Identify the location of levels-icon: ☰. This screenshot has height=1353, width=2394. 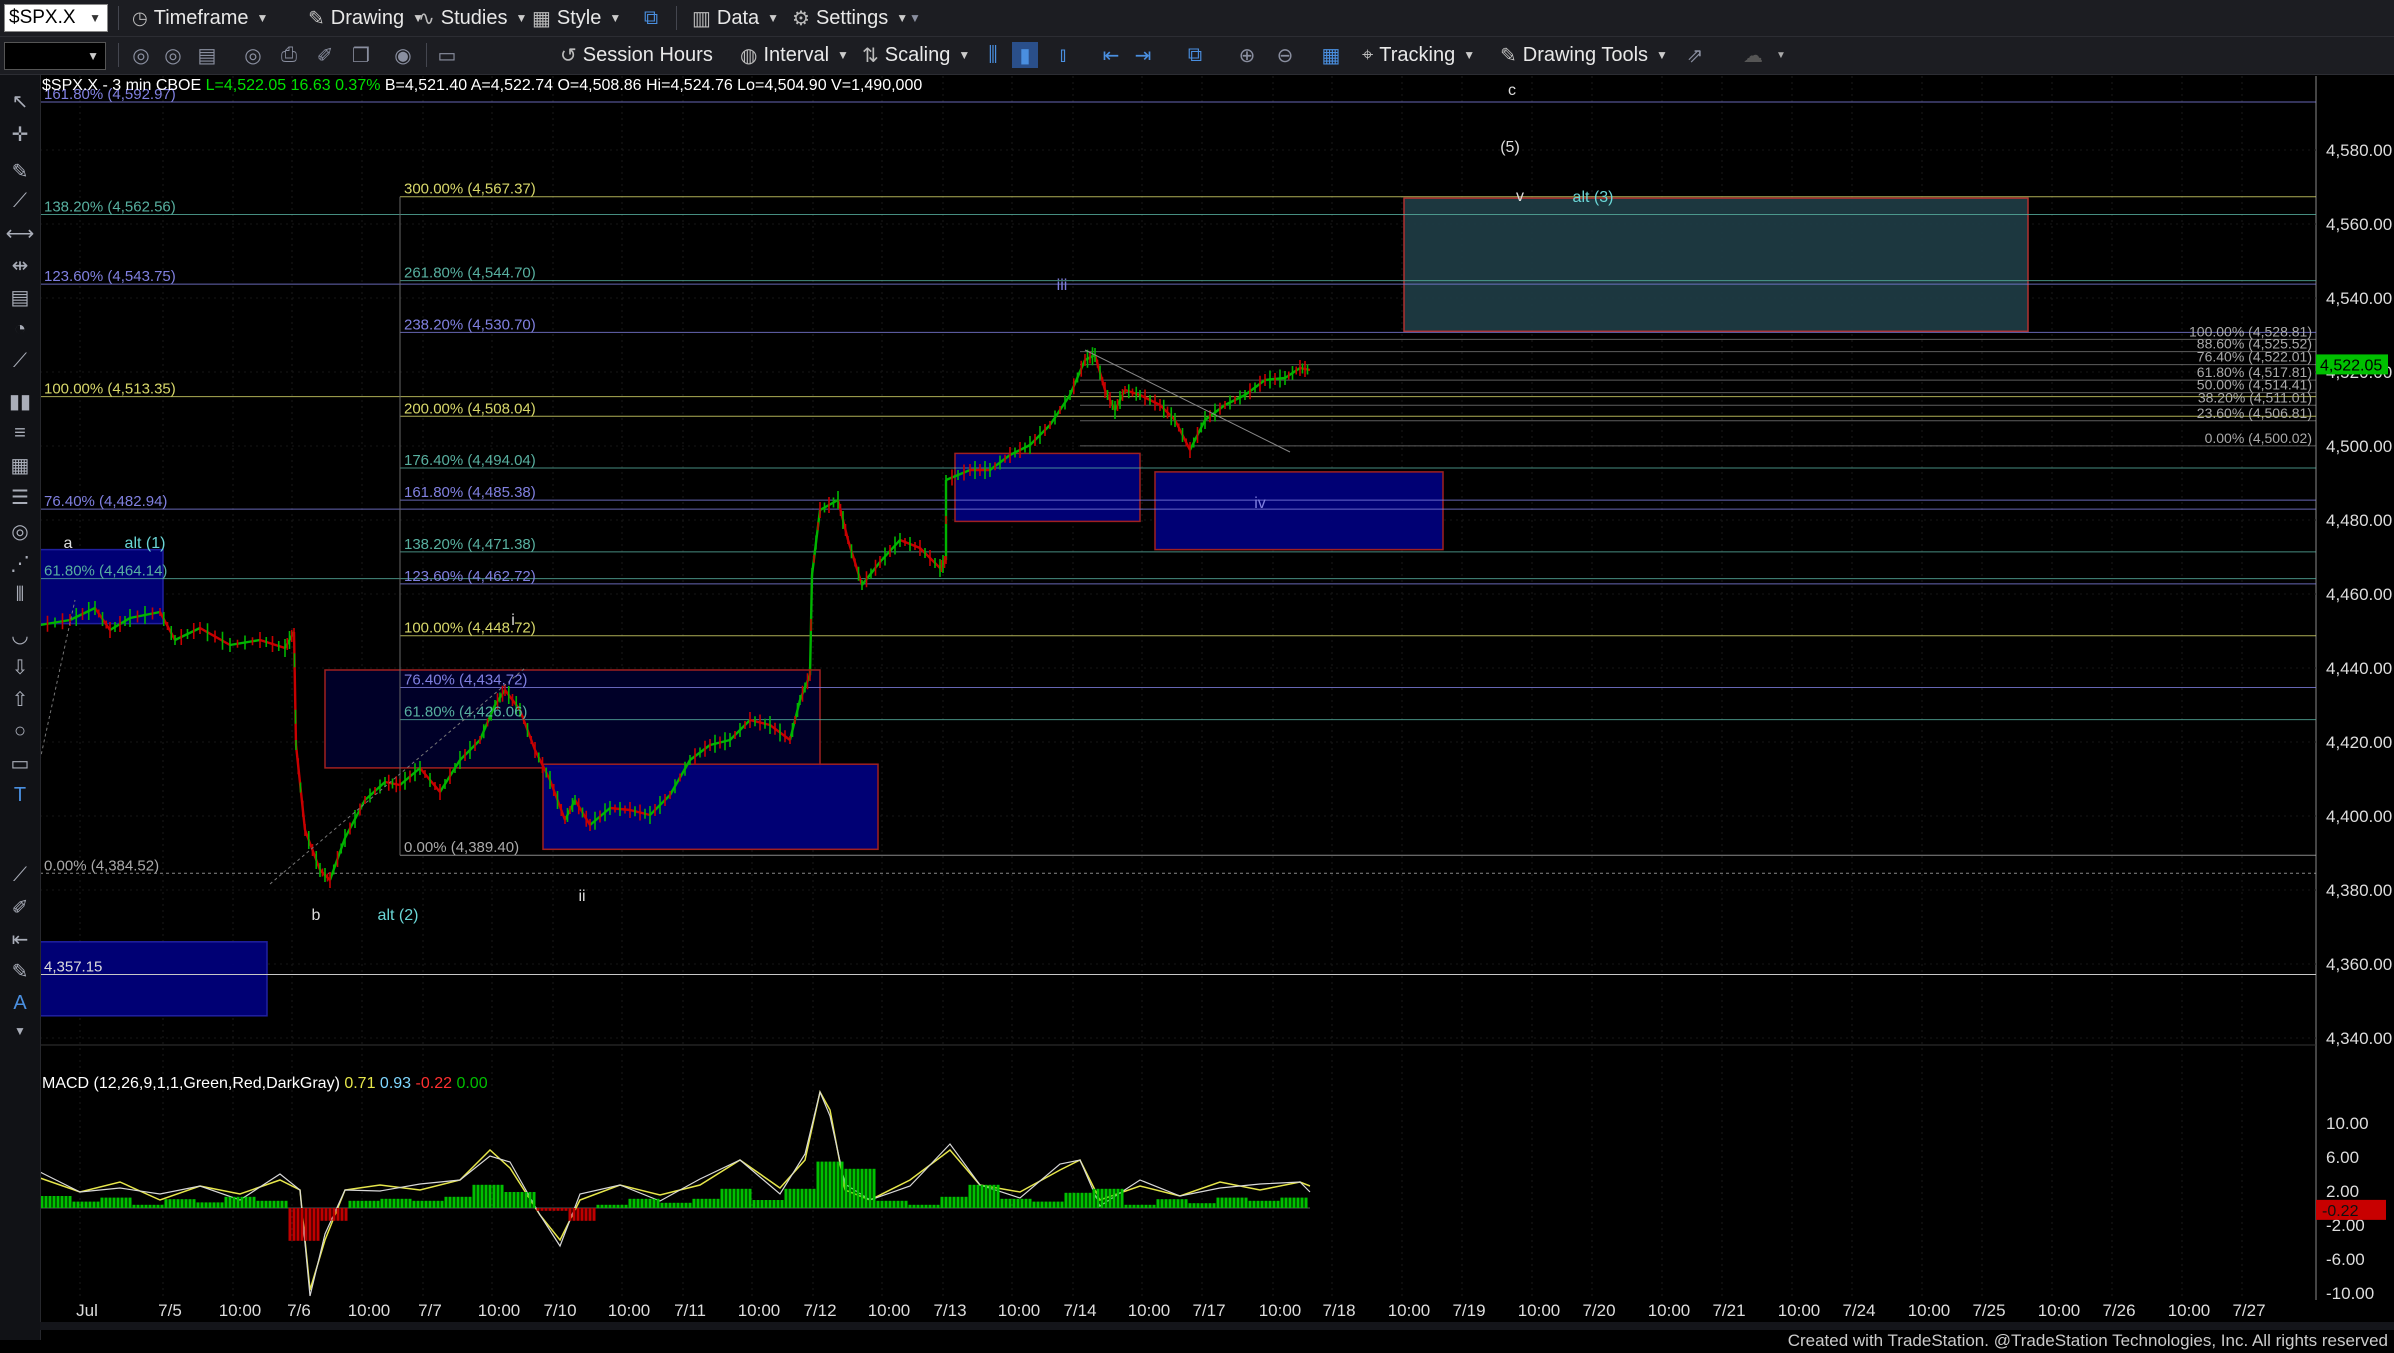
(20, 497).